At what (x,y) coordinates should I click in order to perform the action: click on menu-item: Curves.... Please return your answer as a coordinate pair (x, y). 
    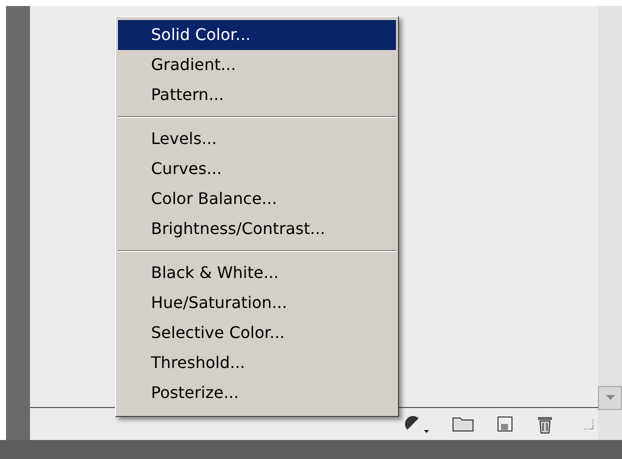
    Looking at the image, I should click on (257, 169).